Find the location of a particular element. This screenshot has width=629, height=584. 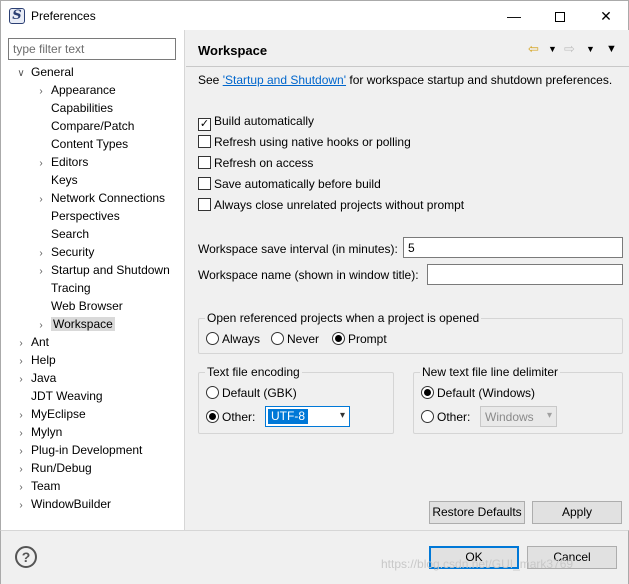

view-menu-icon: ▼ is located at coordinates (611, 49).